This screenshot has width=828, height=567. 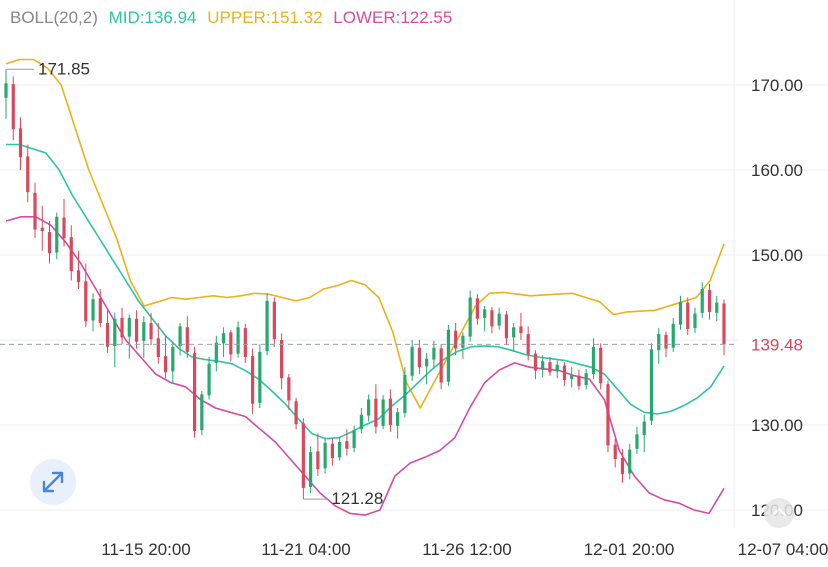 I want to click on chevron-up-circle-icon, so click(x=779, y=512).